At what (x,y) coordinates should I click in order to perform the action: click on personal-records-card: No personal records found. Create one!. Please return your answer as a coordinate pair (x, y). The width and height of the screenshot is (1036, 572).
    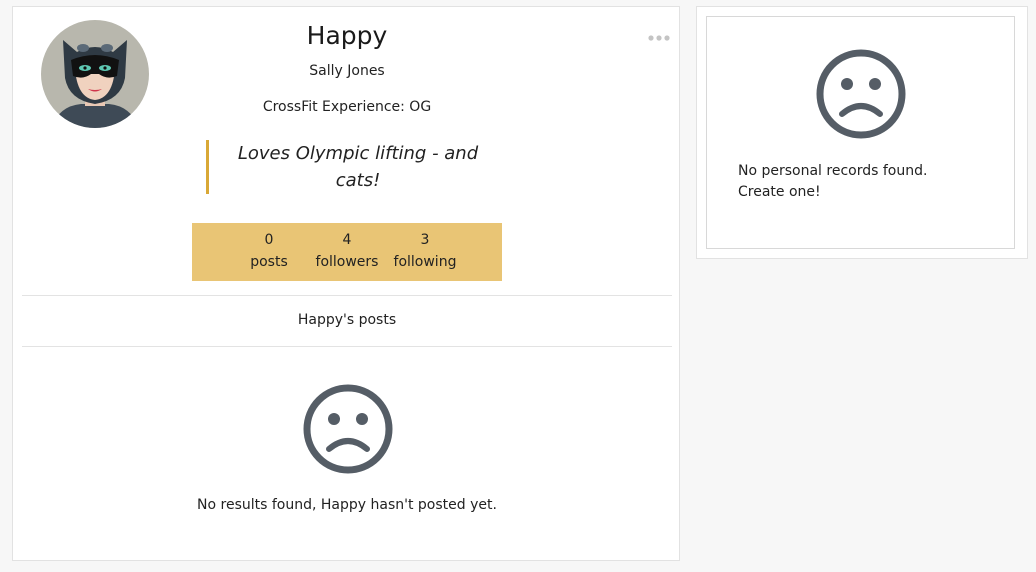
    Looking at the image, I should click on (862, 132).